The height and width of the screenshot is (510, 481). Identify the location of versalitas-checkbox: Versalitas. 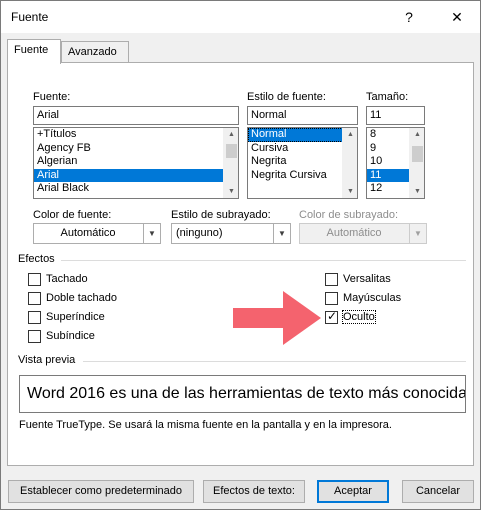
(385, 280).